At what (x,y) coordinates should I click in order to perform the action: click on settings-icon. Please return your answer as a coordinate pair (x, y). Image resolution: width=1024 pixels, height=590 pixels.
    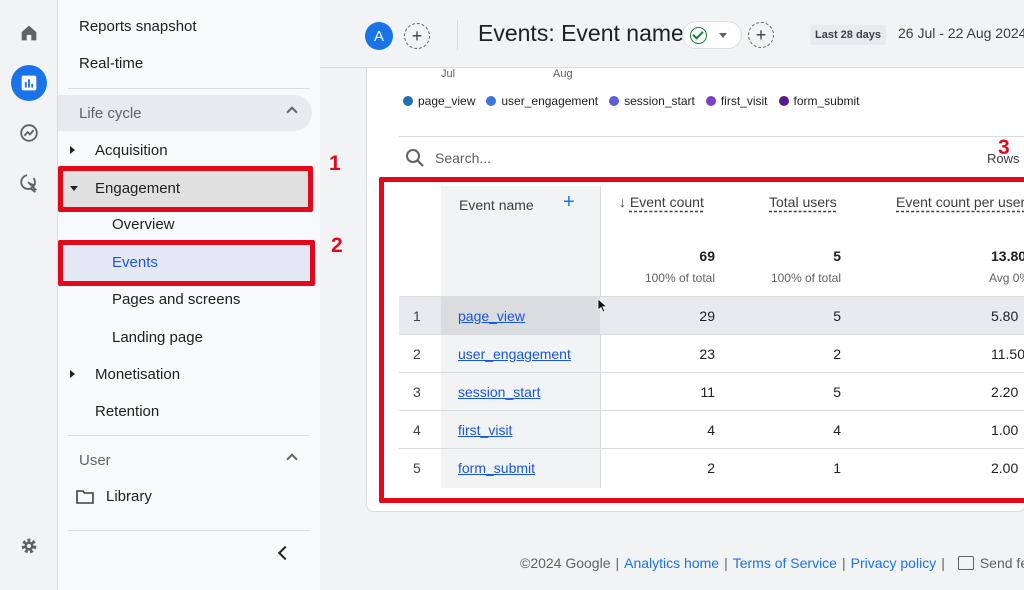
    Looking at the image, I should click on (29, 546).